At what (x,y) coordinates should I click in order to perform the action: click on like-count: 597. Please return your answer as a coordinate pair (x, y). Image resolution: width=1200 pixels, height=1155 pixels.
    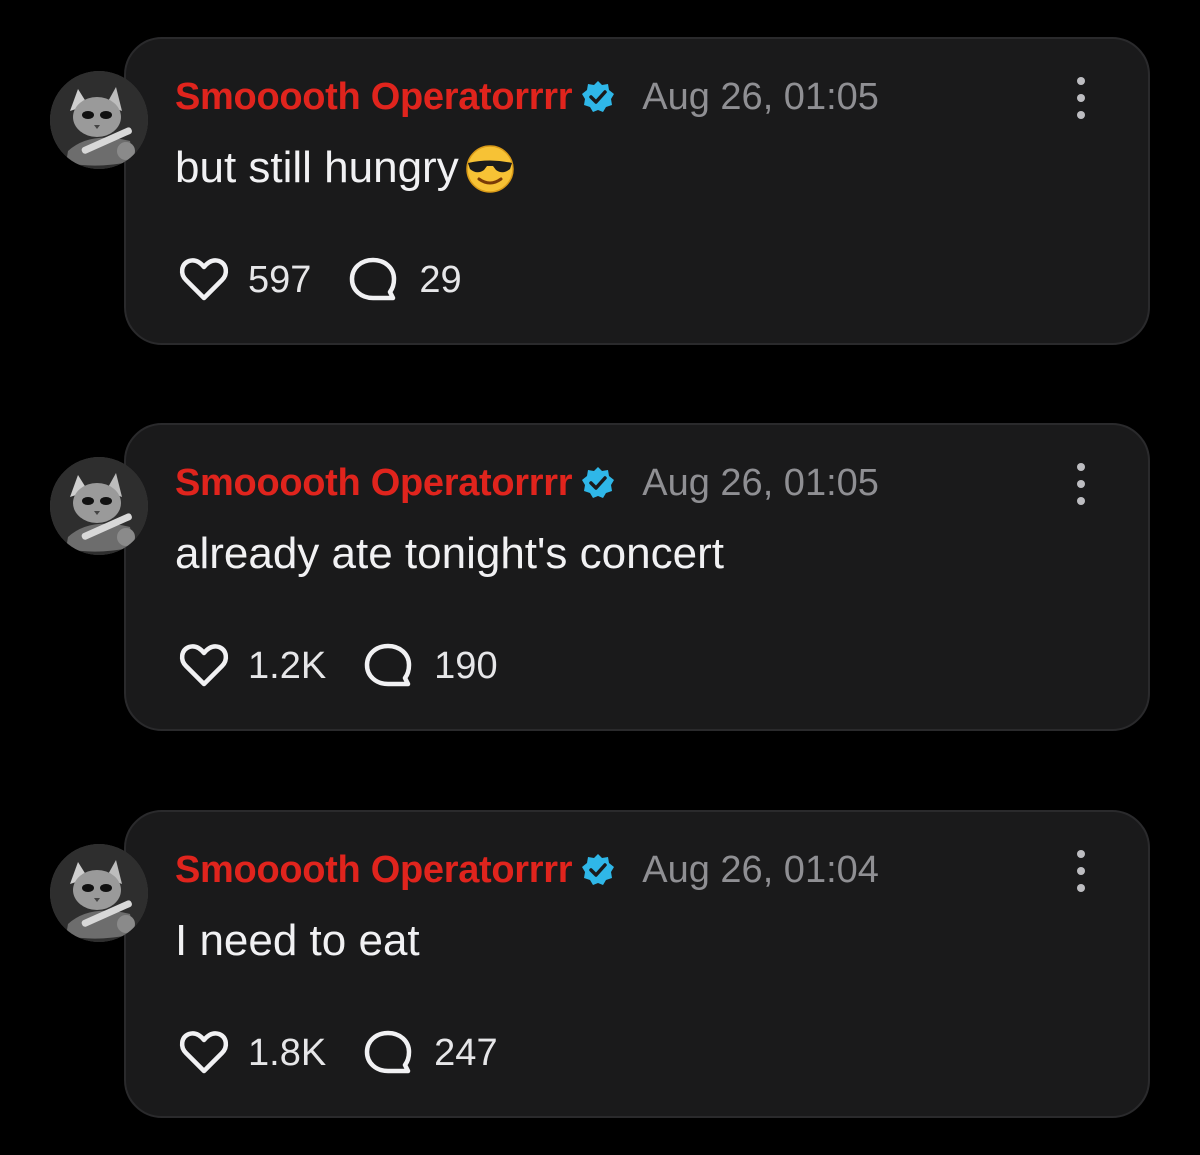
    Looking at the image, I should click on (280, 279).